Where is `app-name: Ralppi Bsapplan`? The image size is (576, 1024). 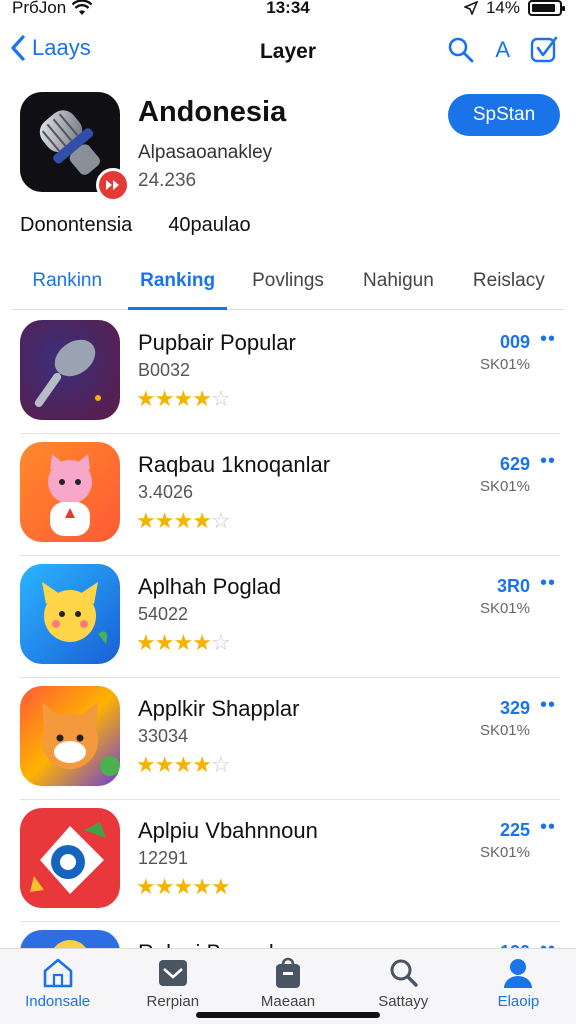
app-name: Ralppi Bsapplan is located at coordinates (218, 944).